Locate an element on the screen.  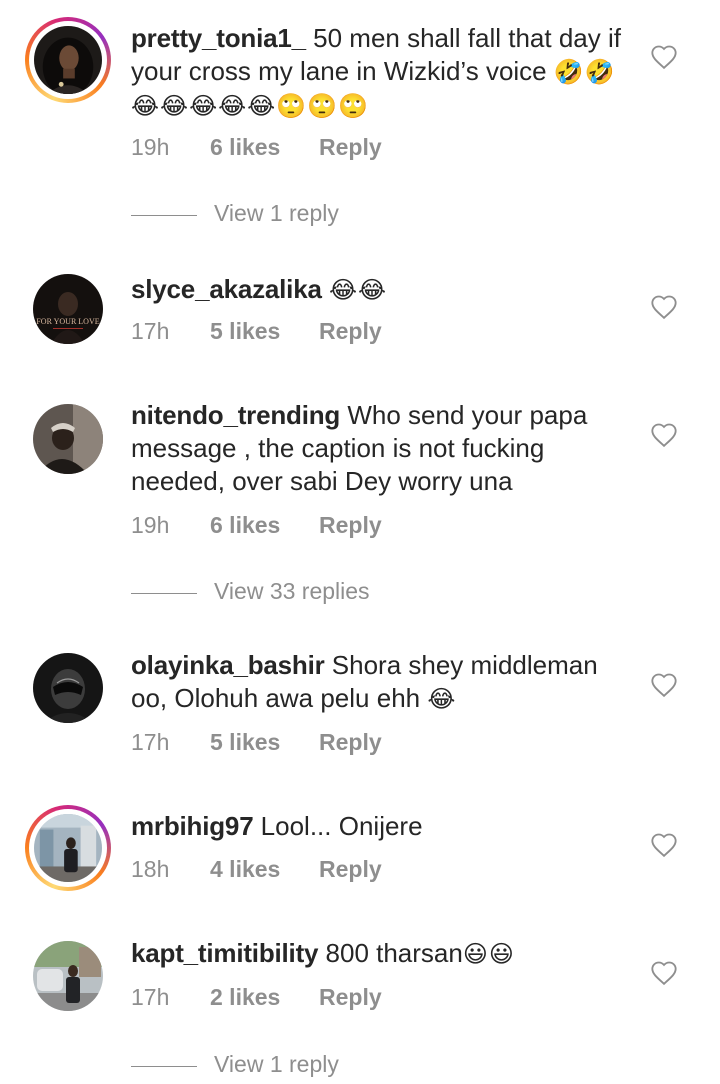
comment-text: kapt_timitibility 800 tharsan😃😃 is located at coordinates (381, 954).